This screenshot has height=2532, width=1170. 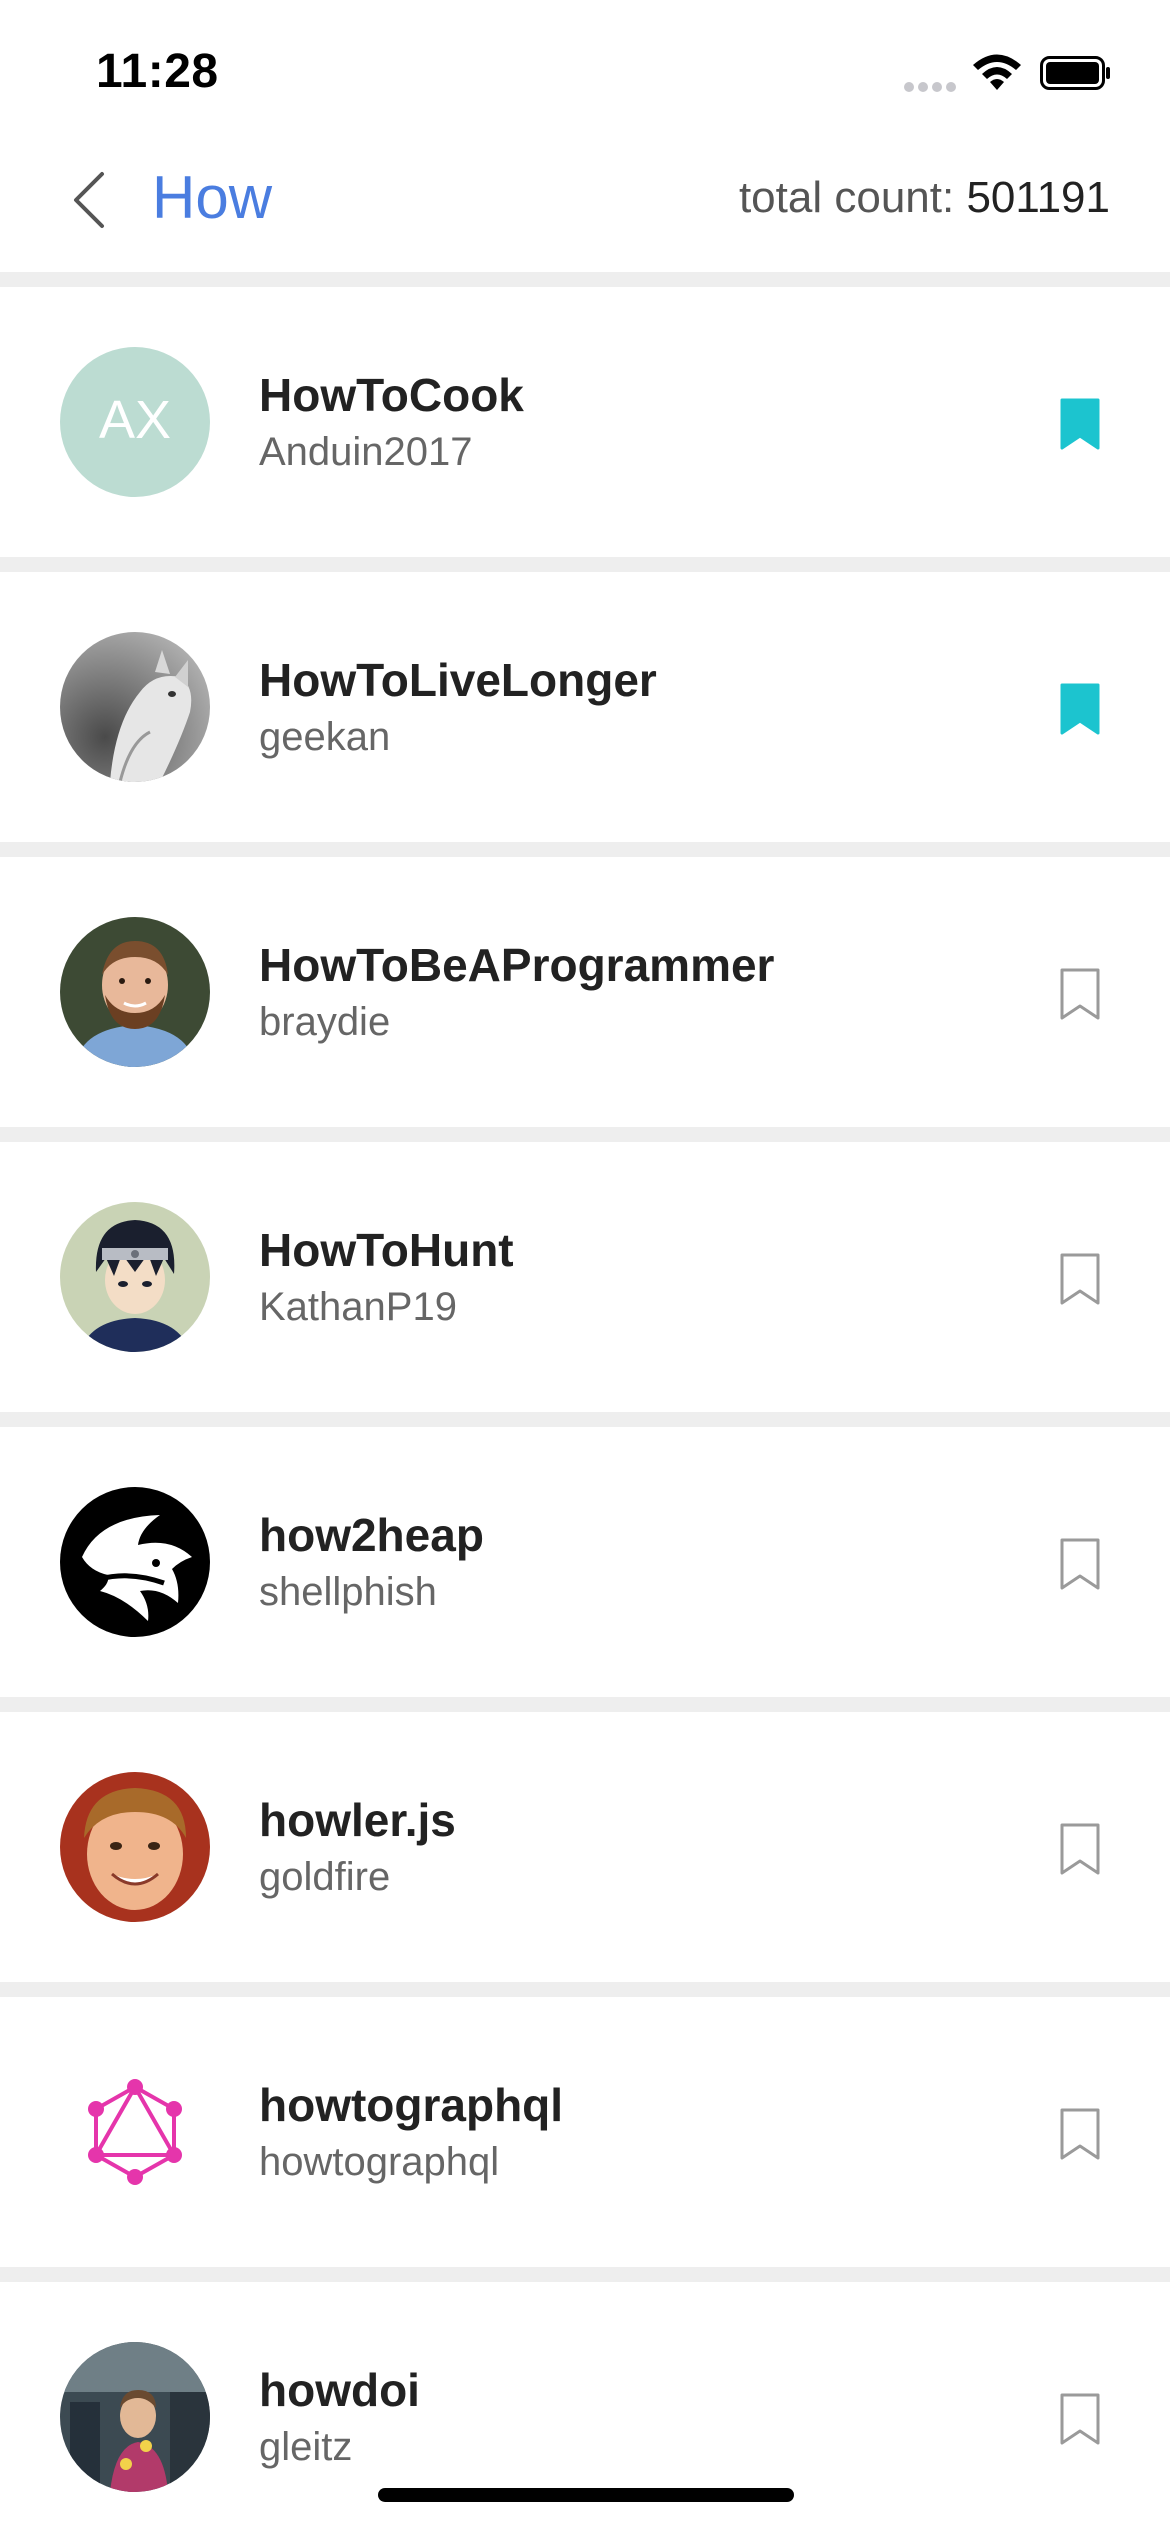 What do you see at coordinates (325, 737) in the screenshot?
I see `repo-owner: geekan` at bounding box center [325, 737].